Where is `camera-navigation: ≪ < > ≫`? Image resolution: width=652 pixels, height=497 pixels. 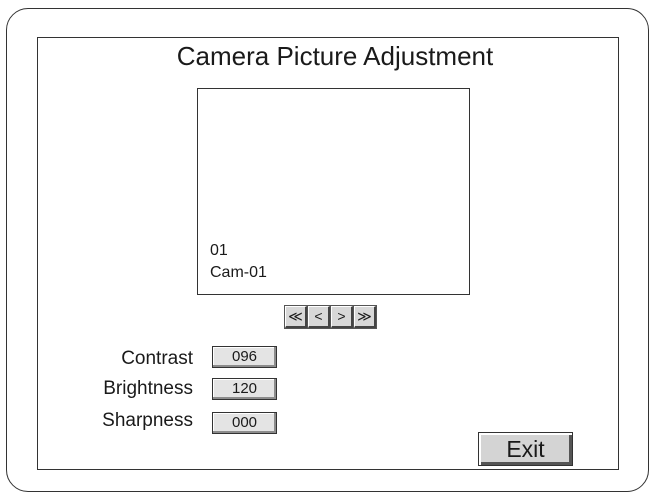
camera-navigation: ≪ < > ≫ is located at coordinates (330, 317).